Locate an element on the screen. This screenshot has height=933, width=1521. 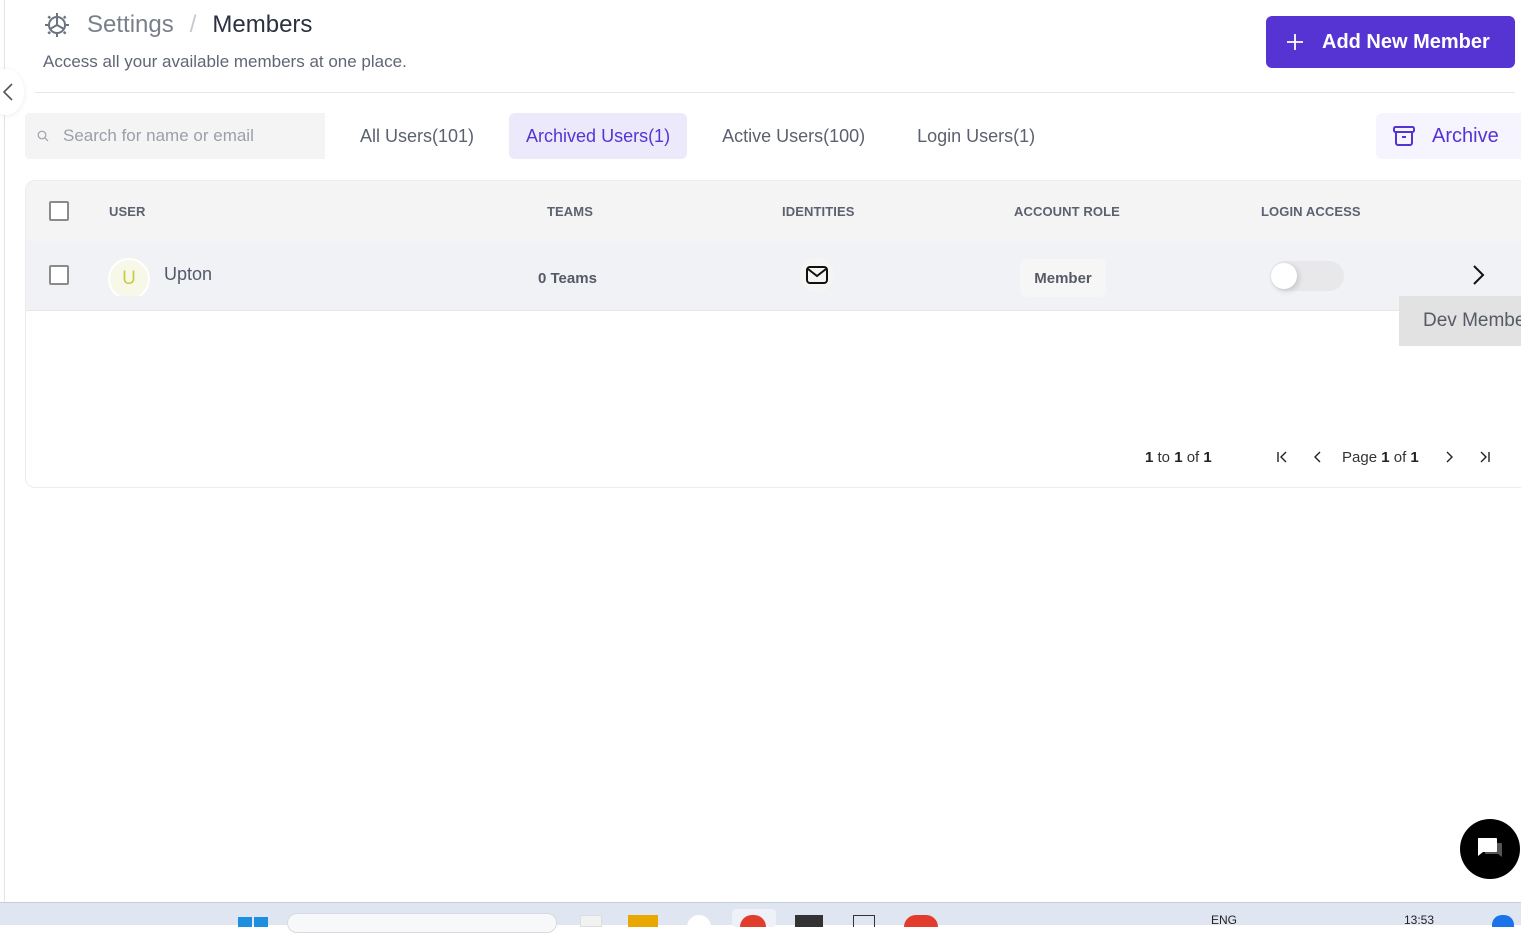
search-input is located at coordinates (183, 136).